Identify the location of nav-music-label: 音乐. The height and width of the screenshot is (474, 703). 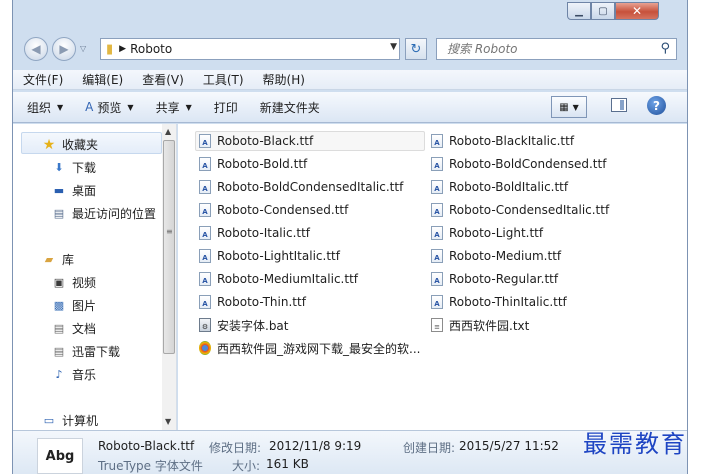
(84, 375).